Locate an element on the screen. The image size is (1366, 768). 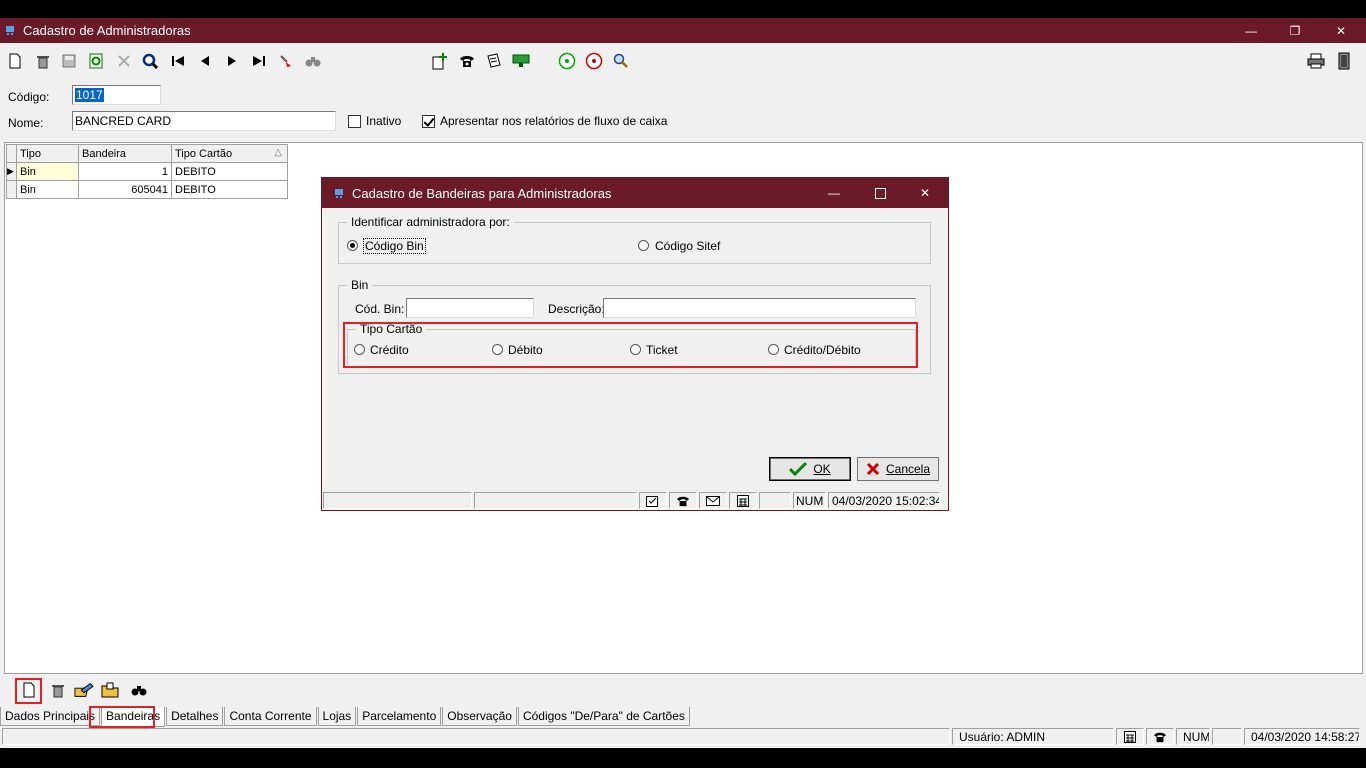
cell-bandeira: 1 is located at coordinates (125, 171).